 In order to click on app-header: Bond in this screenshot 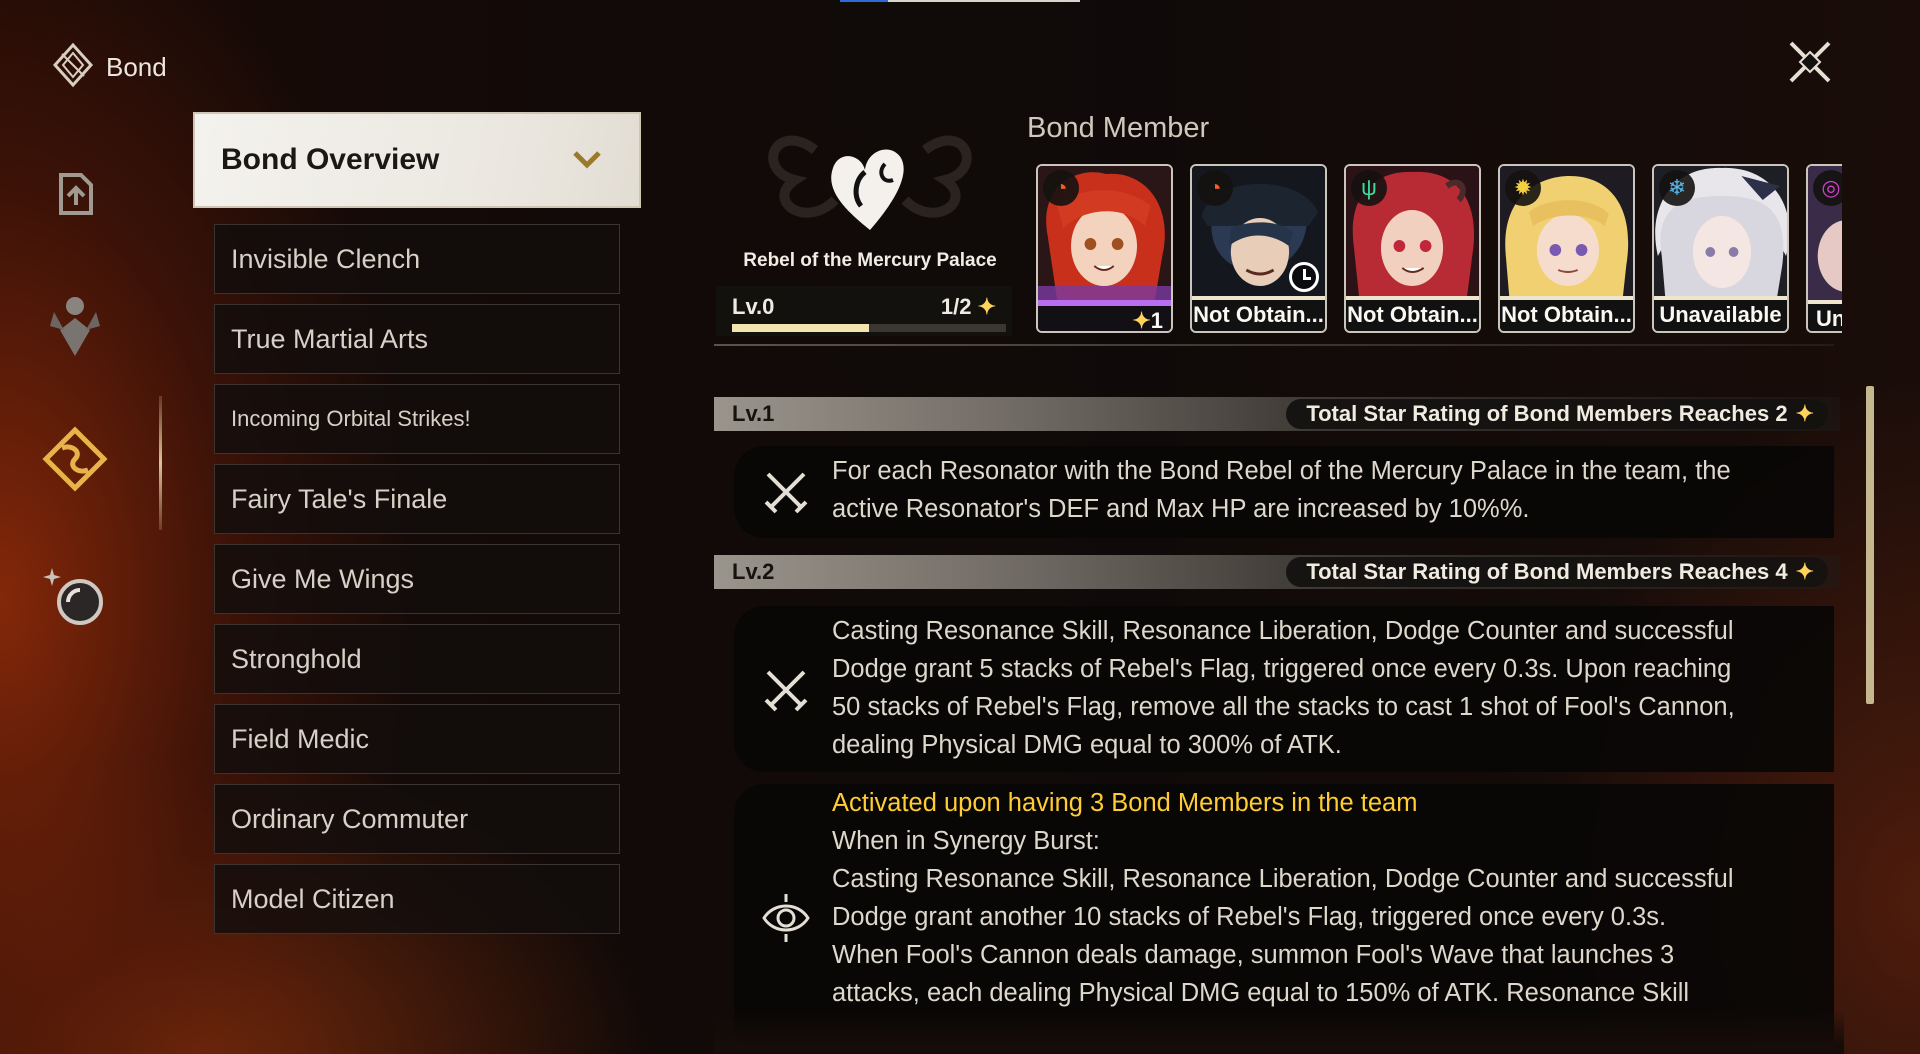, I will do `click(108, 67)`.